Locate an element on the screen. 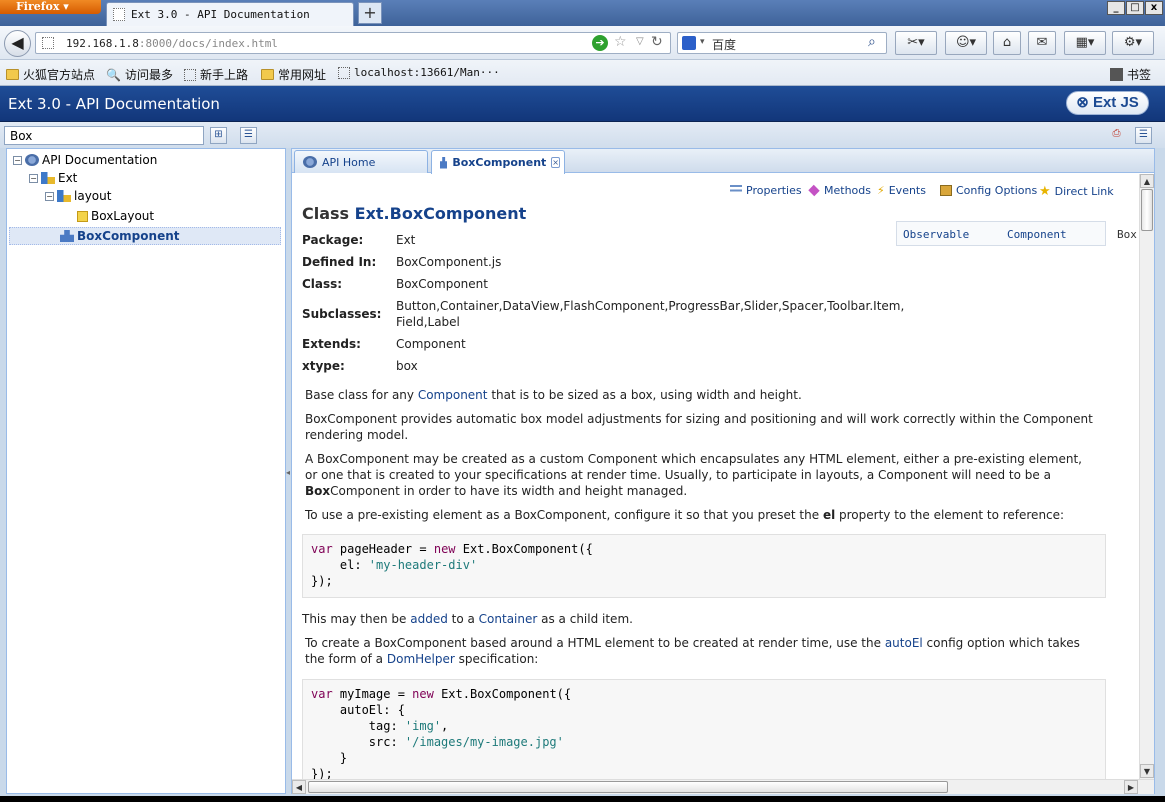 This screenshot has width=1165, height=802. doc-tab-strip: API Home BoxComponent × is located at coordinates (723, 161).